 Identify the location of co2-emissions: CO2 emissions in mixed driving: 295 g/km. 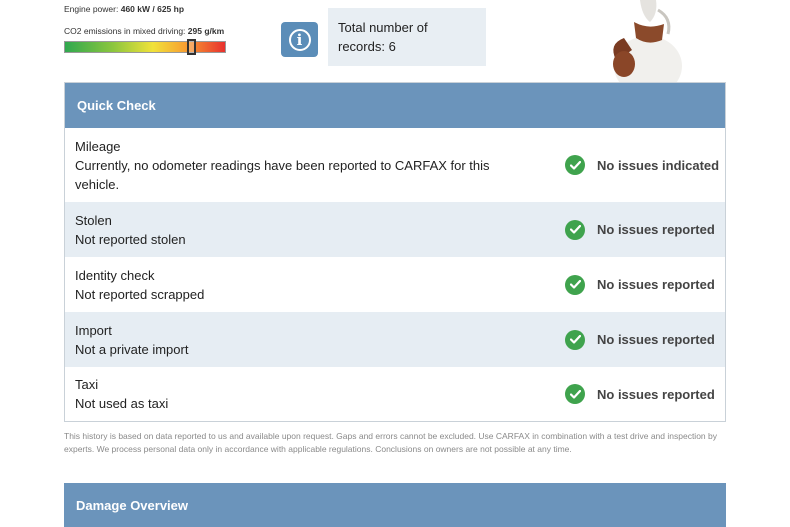
(144, 31).